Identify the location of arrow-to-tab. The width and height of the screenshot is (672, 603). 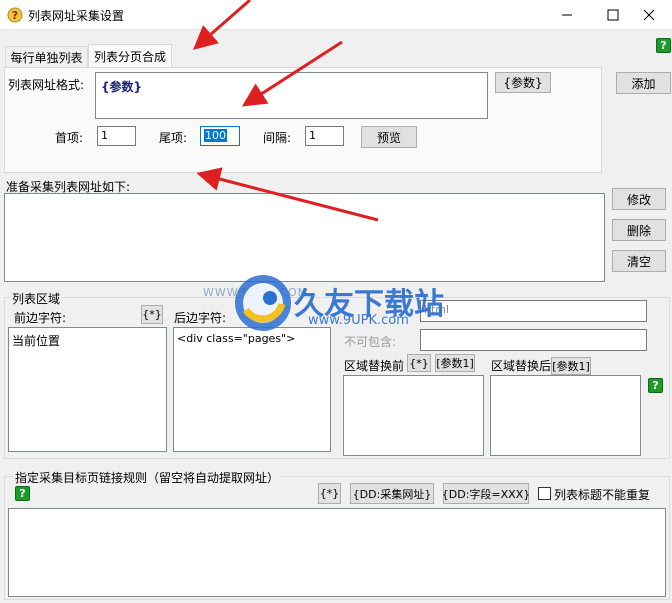
(221, 25).